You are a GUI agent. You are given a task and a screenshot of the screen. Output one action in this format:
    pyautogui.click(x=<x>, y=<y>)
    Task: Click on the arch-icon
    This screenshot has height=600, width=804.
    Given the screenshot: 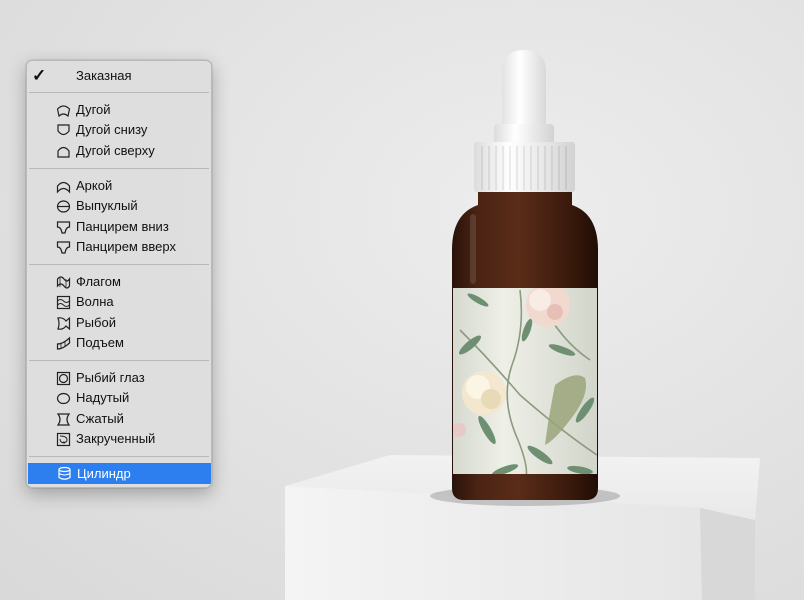 What is the action you would take?
    pyautogui.click(x=63, y=187)
    